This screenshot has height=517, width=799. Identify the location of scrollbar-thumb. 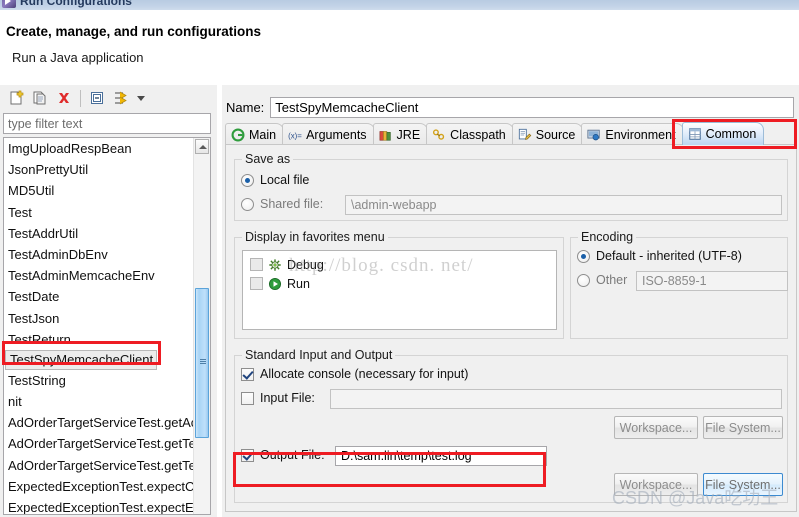
(202, 363).